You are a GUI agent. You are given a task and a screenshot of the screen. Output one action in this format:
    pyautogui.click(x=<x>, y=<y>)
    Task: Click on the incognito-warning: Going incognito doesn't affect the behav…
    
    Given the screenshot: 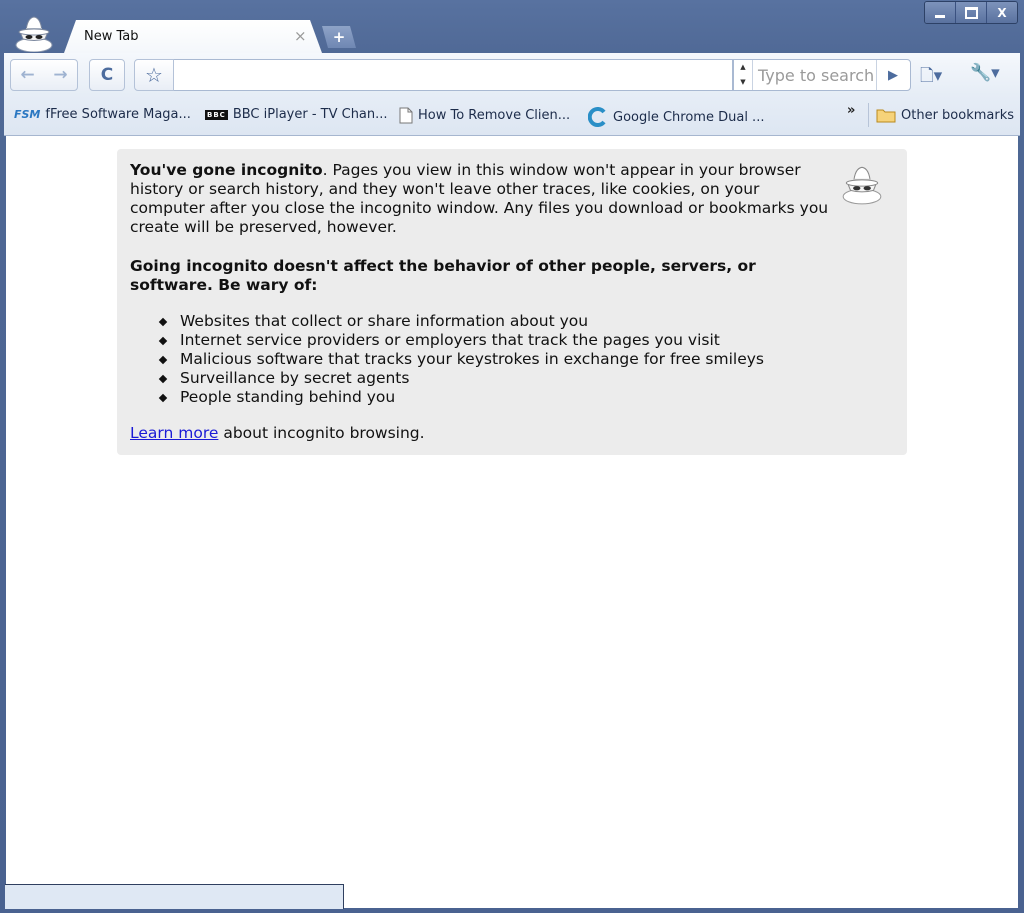 What is the action you would take?
    pyautogui.click(x=443, y=275)
    